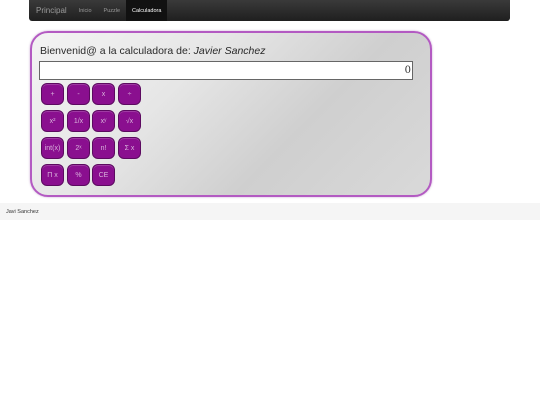 The image size is (540, 405). I want to click on welcome-prefix: Bienvenid@ a la calculadora de:, so click(117, 51).